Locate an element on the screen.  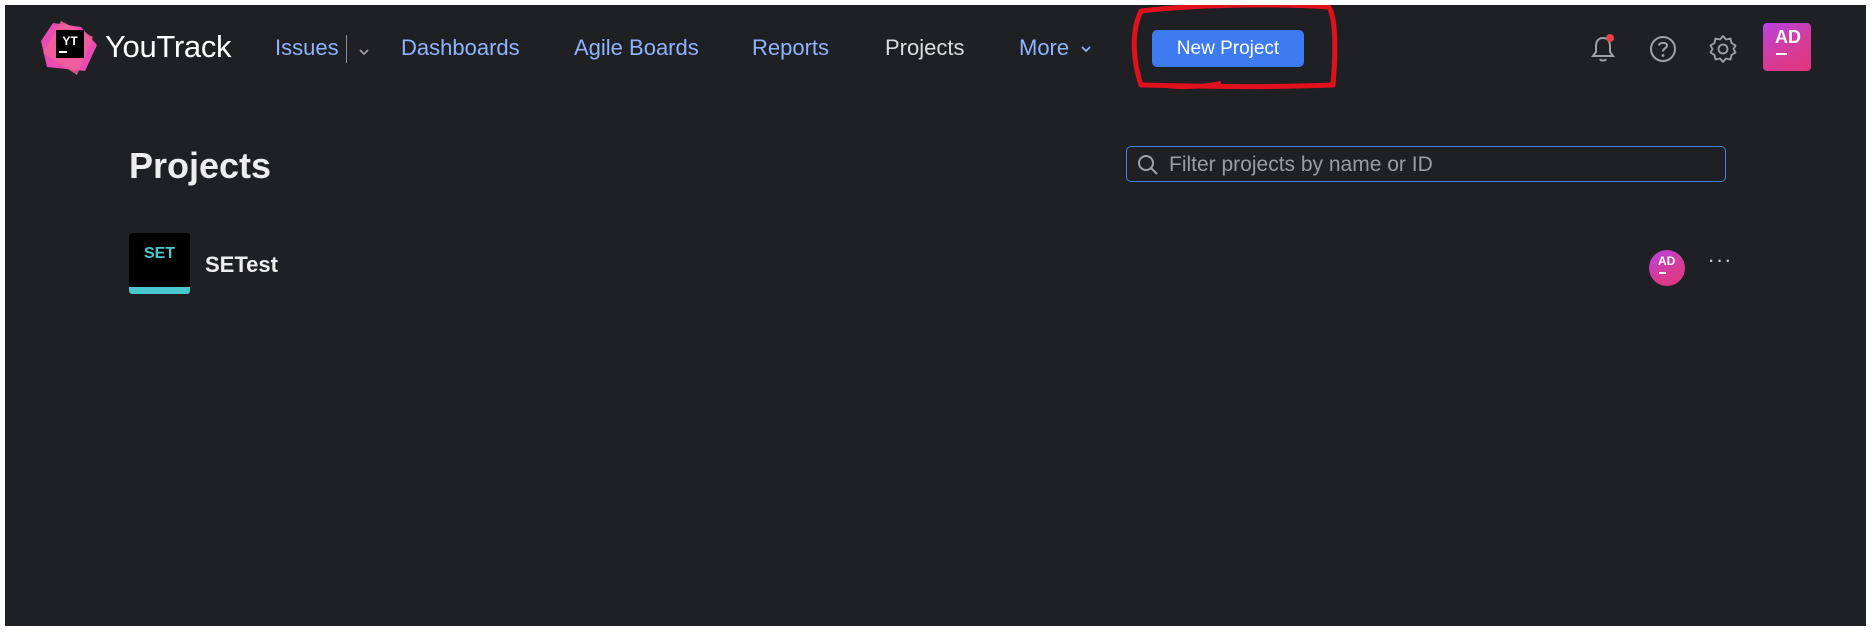
nav-agile-boards: Agile Boards is located at coordinates (636, 48).